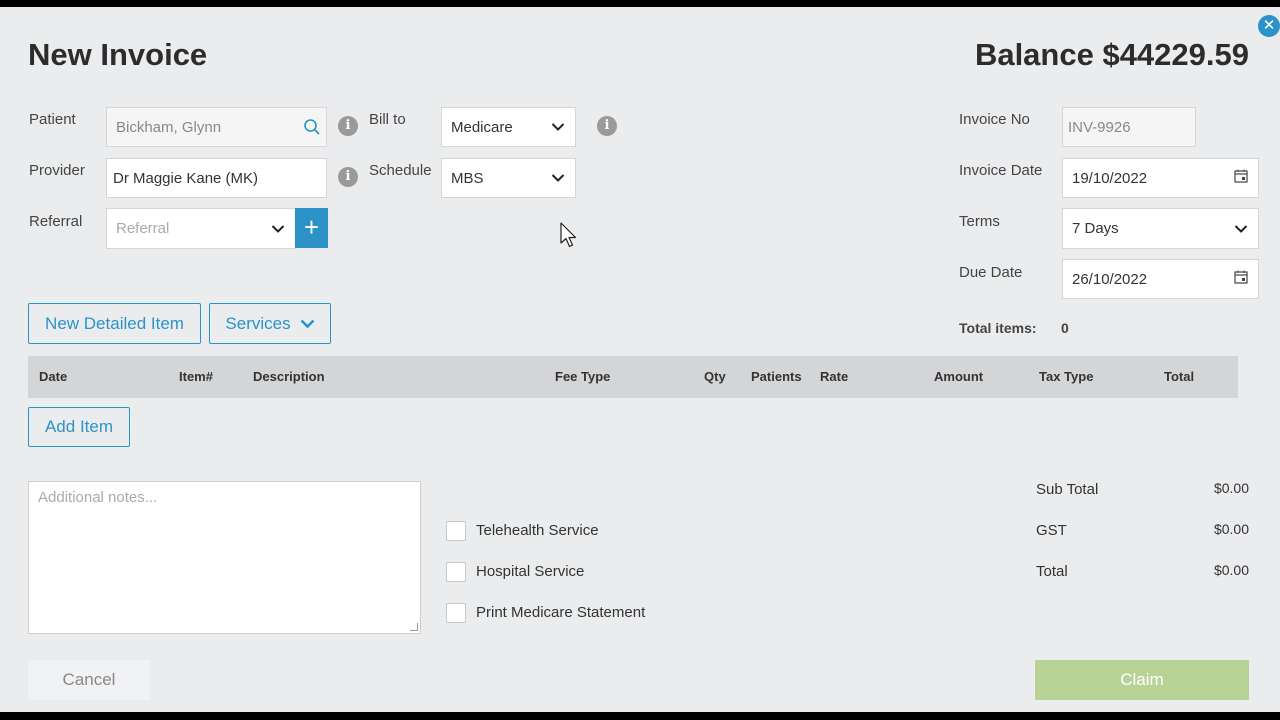  What do you see at coordinates (312, 129) in the screenshot?
I see `search-icon` at bounding box center [312, 129].